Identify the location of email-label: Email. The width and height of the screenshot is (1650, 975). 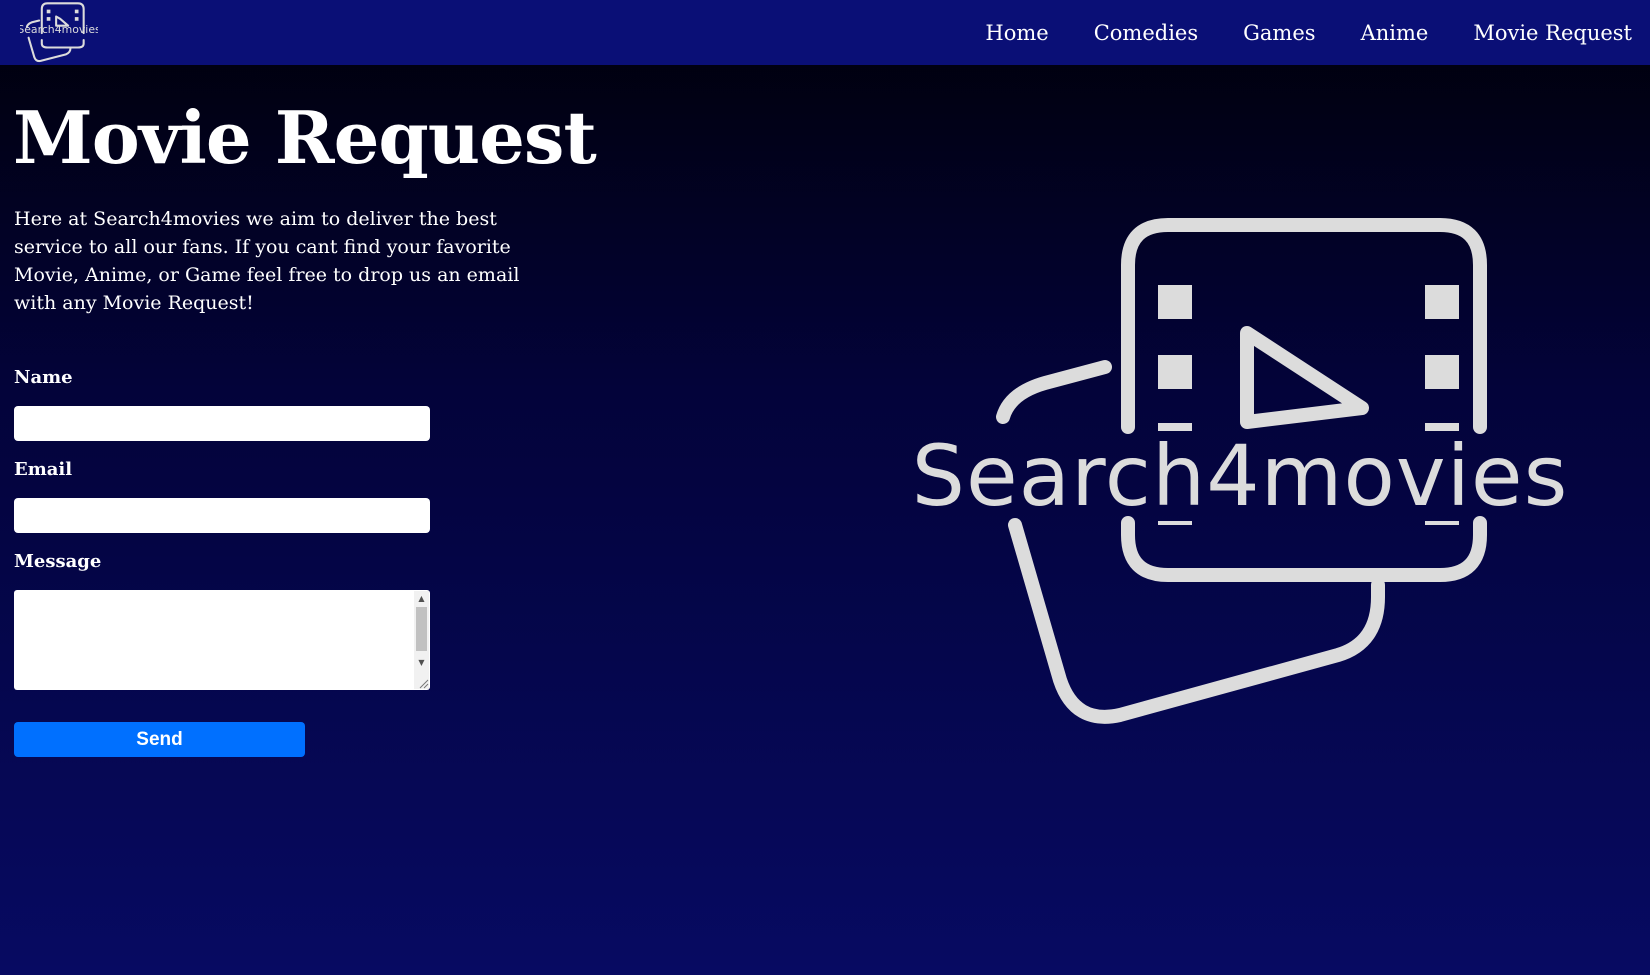
(43, 469).